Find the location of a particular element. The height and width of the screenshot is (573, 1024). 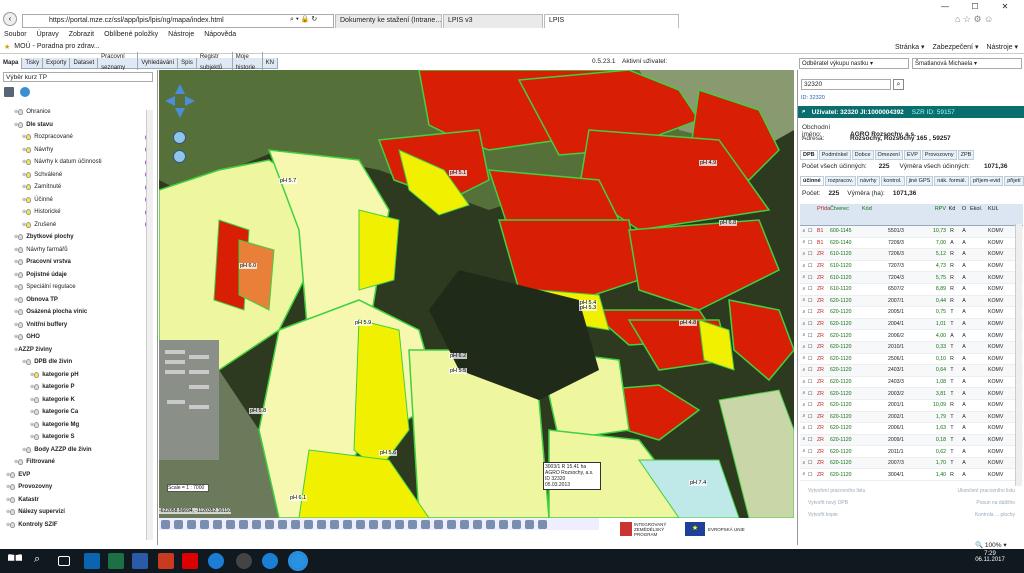

layer-item: ⊕ Zbytkové plochy is located at coordinates (80, 237).